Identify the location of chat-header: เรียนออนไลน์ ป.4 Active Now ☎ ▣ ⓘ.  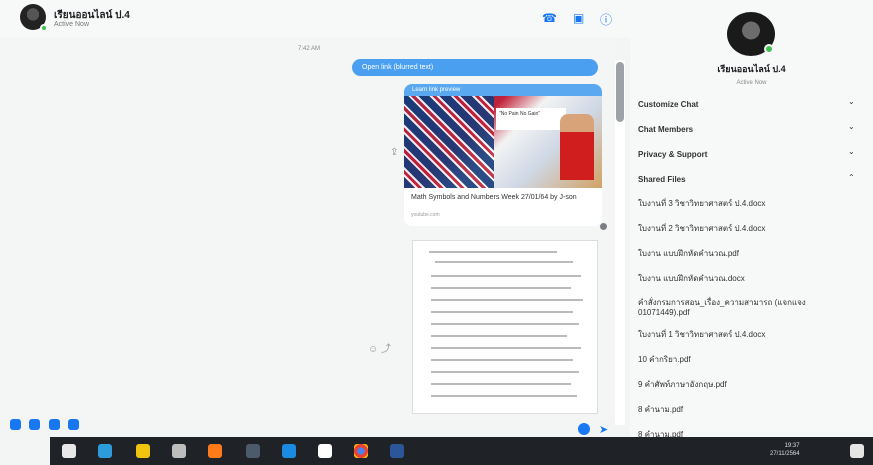
(315, 19).